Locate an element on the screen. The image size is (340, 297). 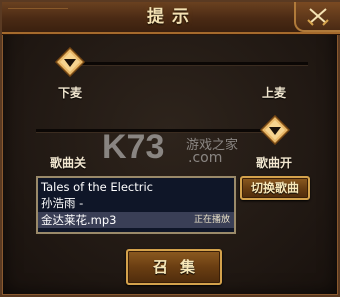
close-button is located at coordinates (317, 17).